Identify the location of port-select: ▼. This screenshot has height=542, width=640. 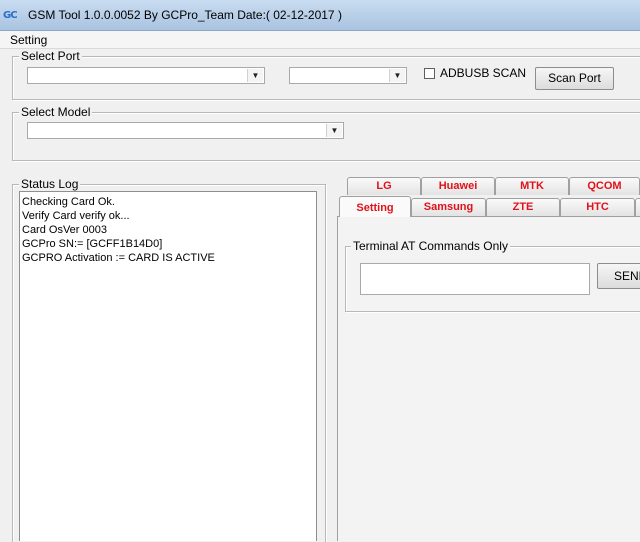
(146, 75).